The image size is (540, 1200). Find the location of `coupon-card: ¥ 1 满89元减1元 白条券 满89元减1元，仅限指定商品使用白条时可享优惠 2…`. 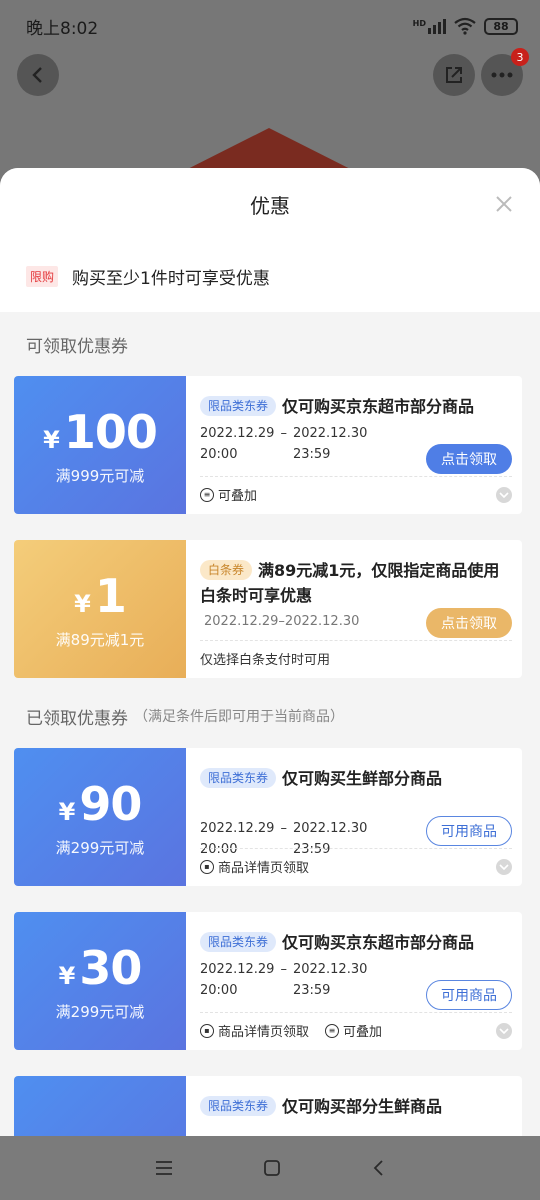

coupon-card: ¥ 1 满89元减1元 白条券 满89元减1元，仅限指定商品使用白条时可享优惠 2… is located at coordinates (268, 609).